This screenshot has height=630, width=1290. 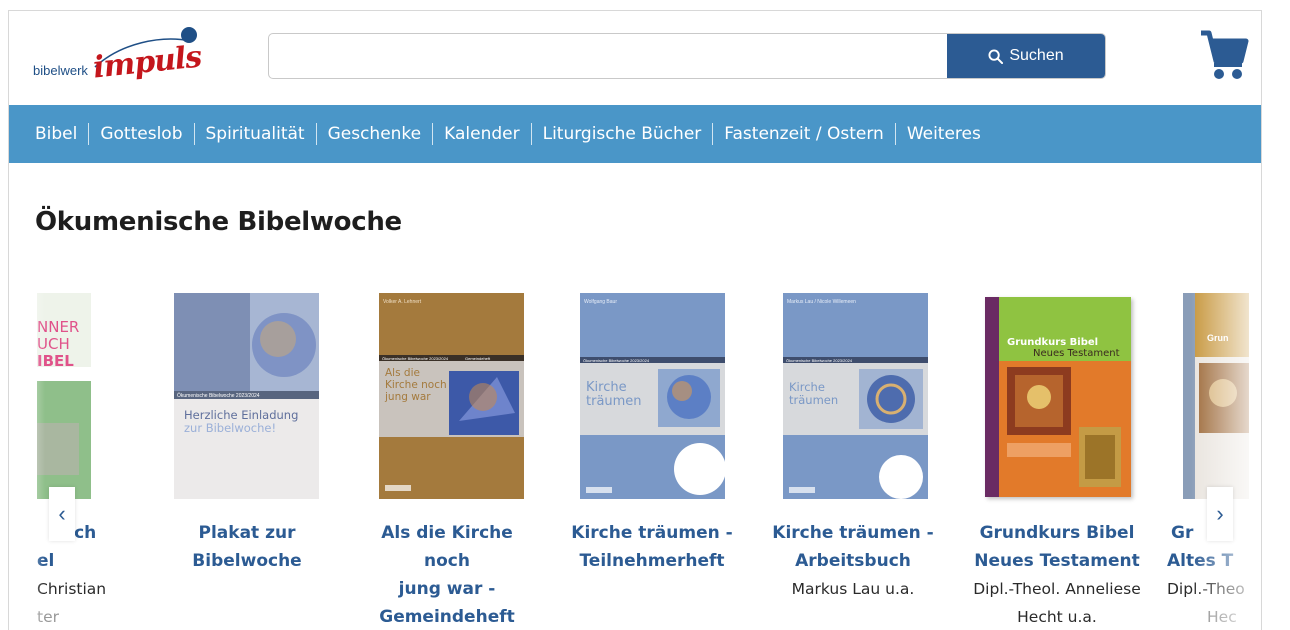 What do you see at coordinates (48, 617) in the screenshot?
I see `author-line: ter` at bounding box center [48, 617].